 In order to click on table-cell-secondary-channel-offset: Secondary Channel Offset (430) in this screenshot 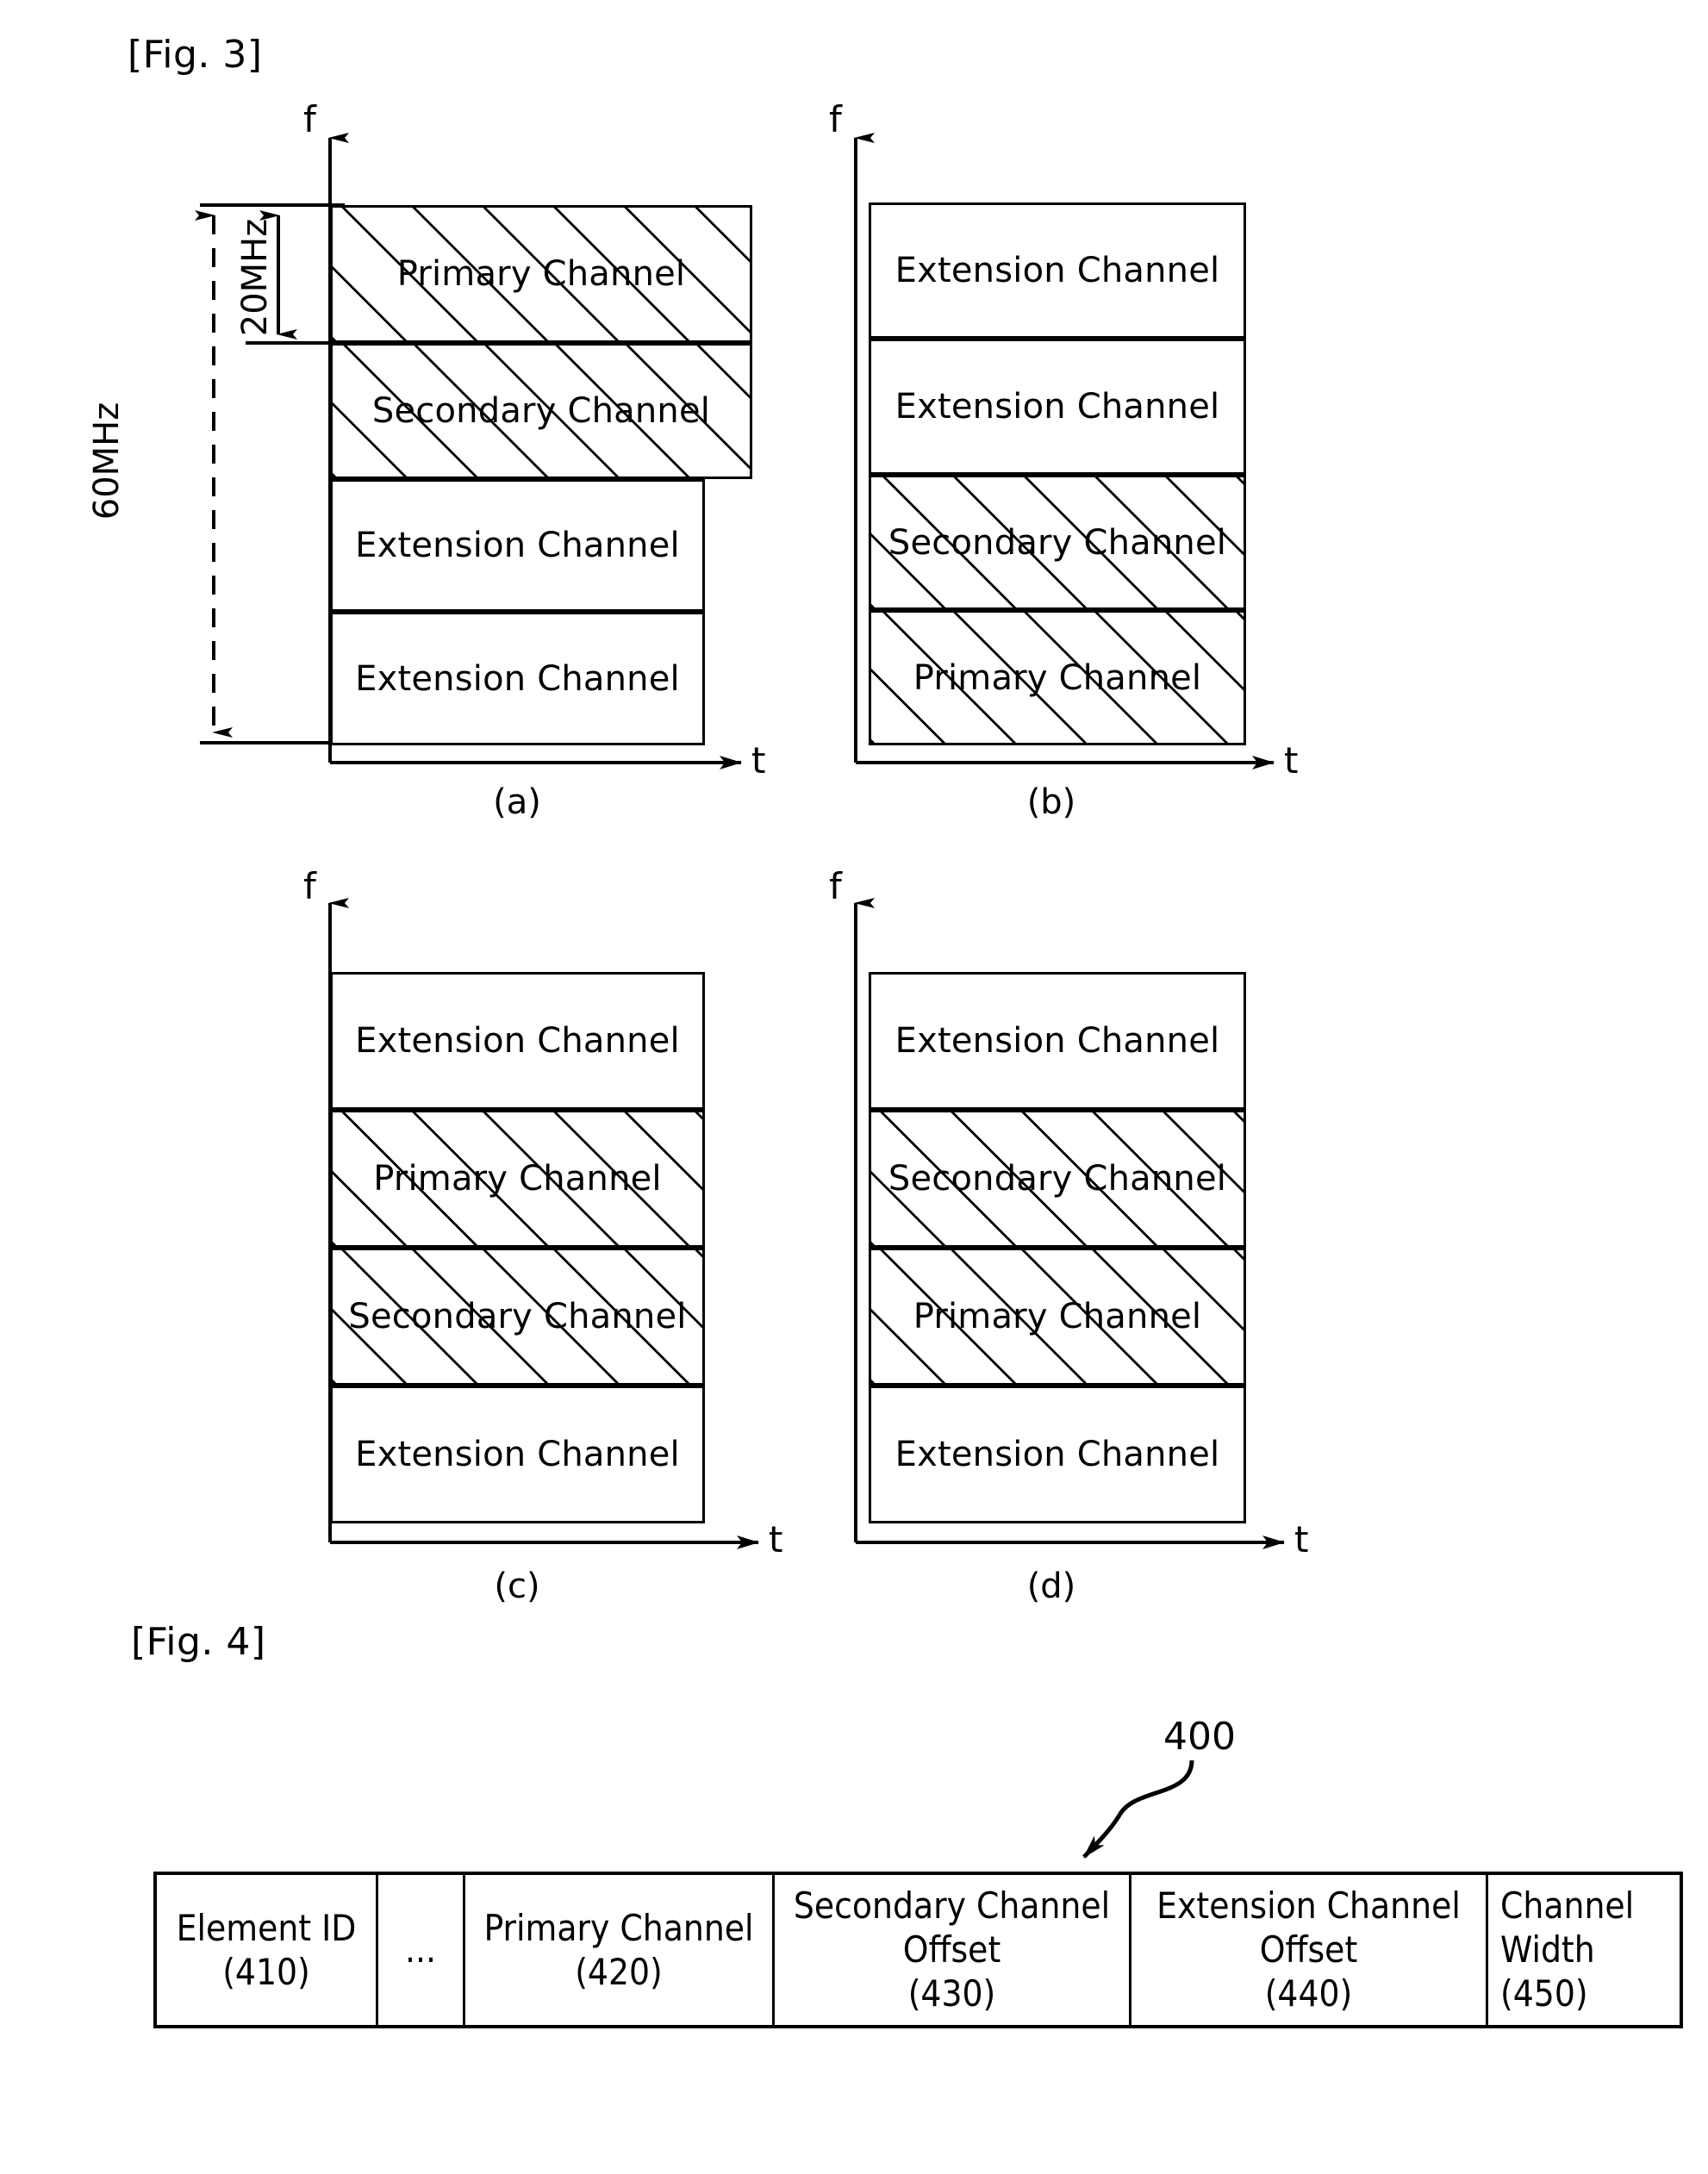, I will do `click(951, 1950)`.